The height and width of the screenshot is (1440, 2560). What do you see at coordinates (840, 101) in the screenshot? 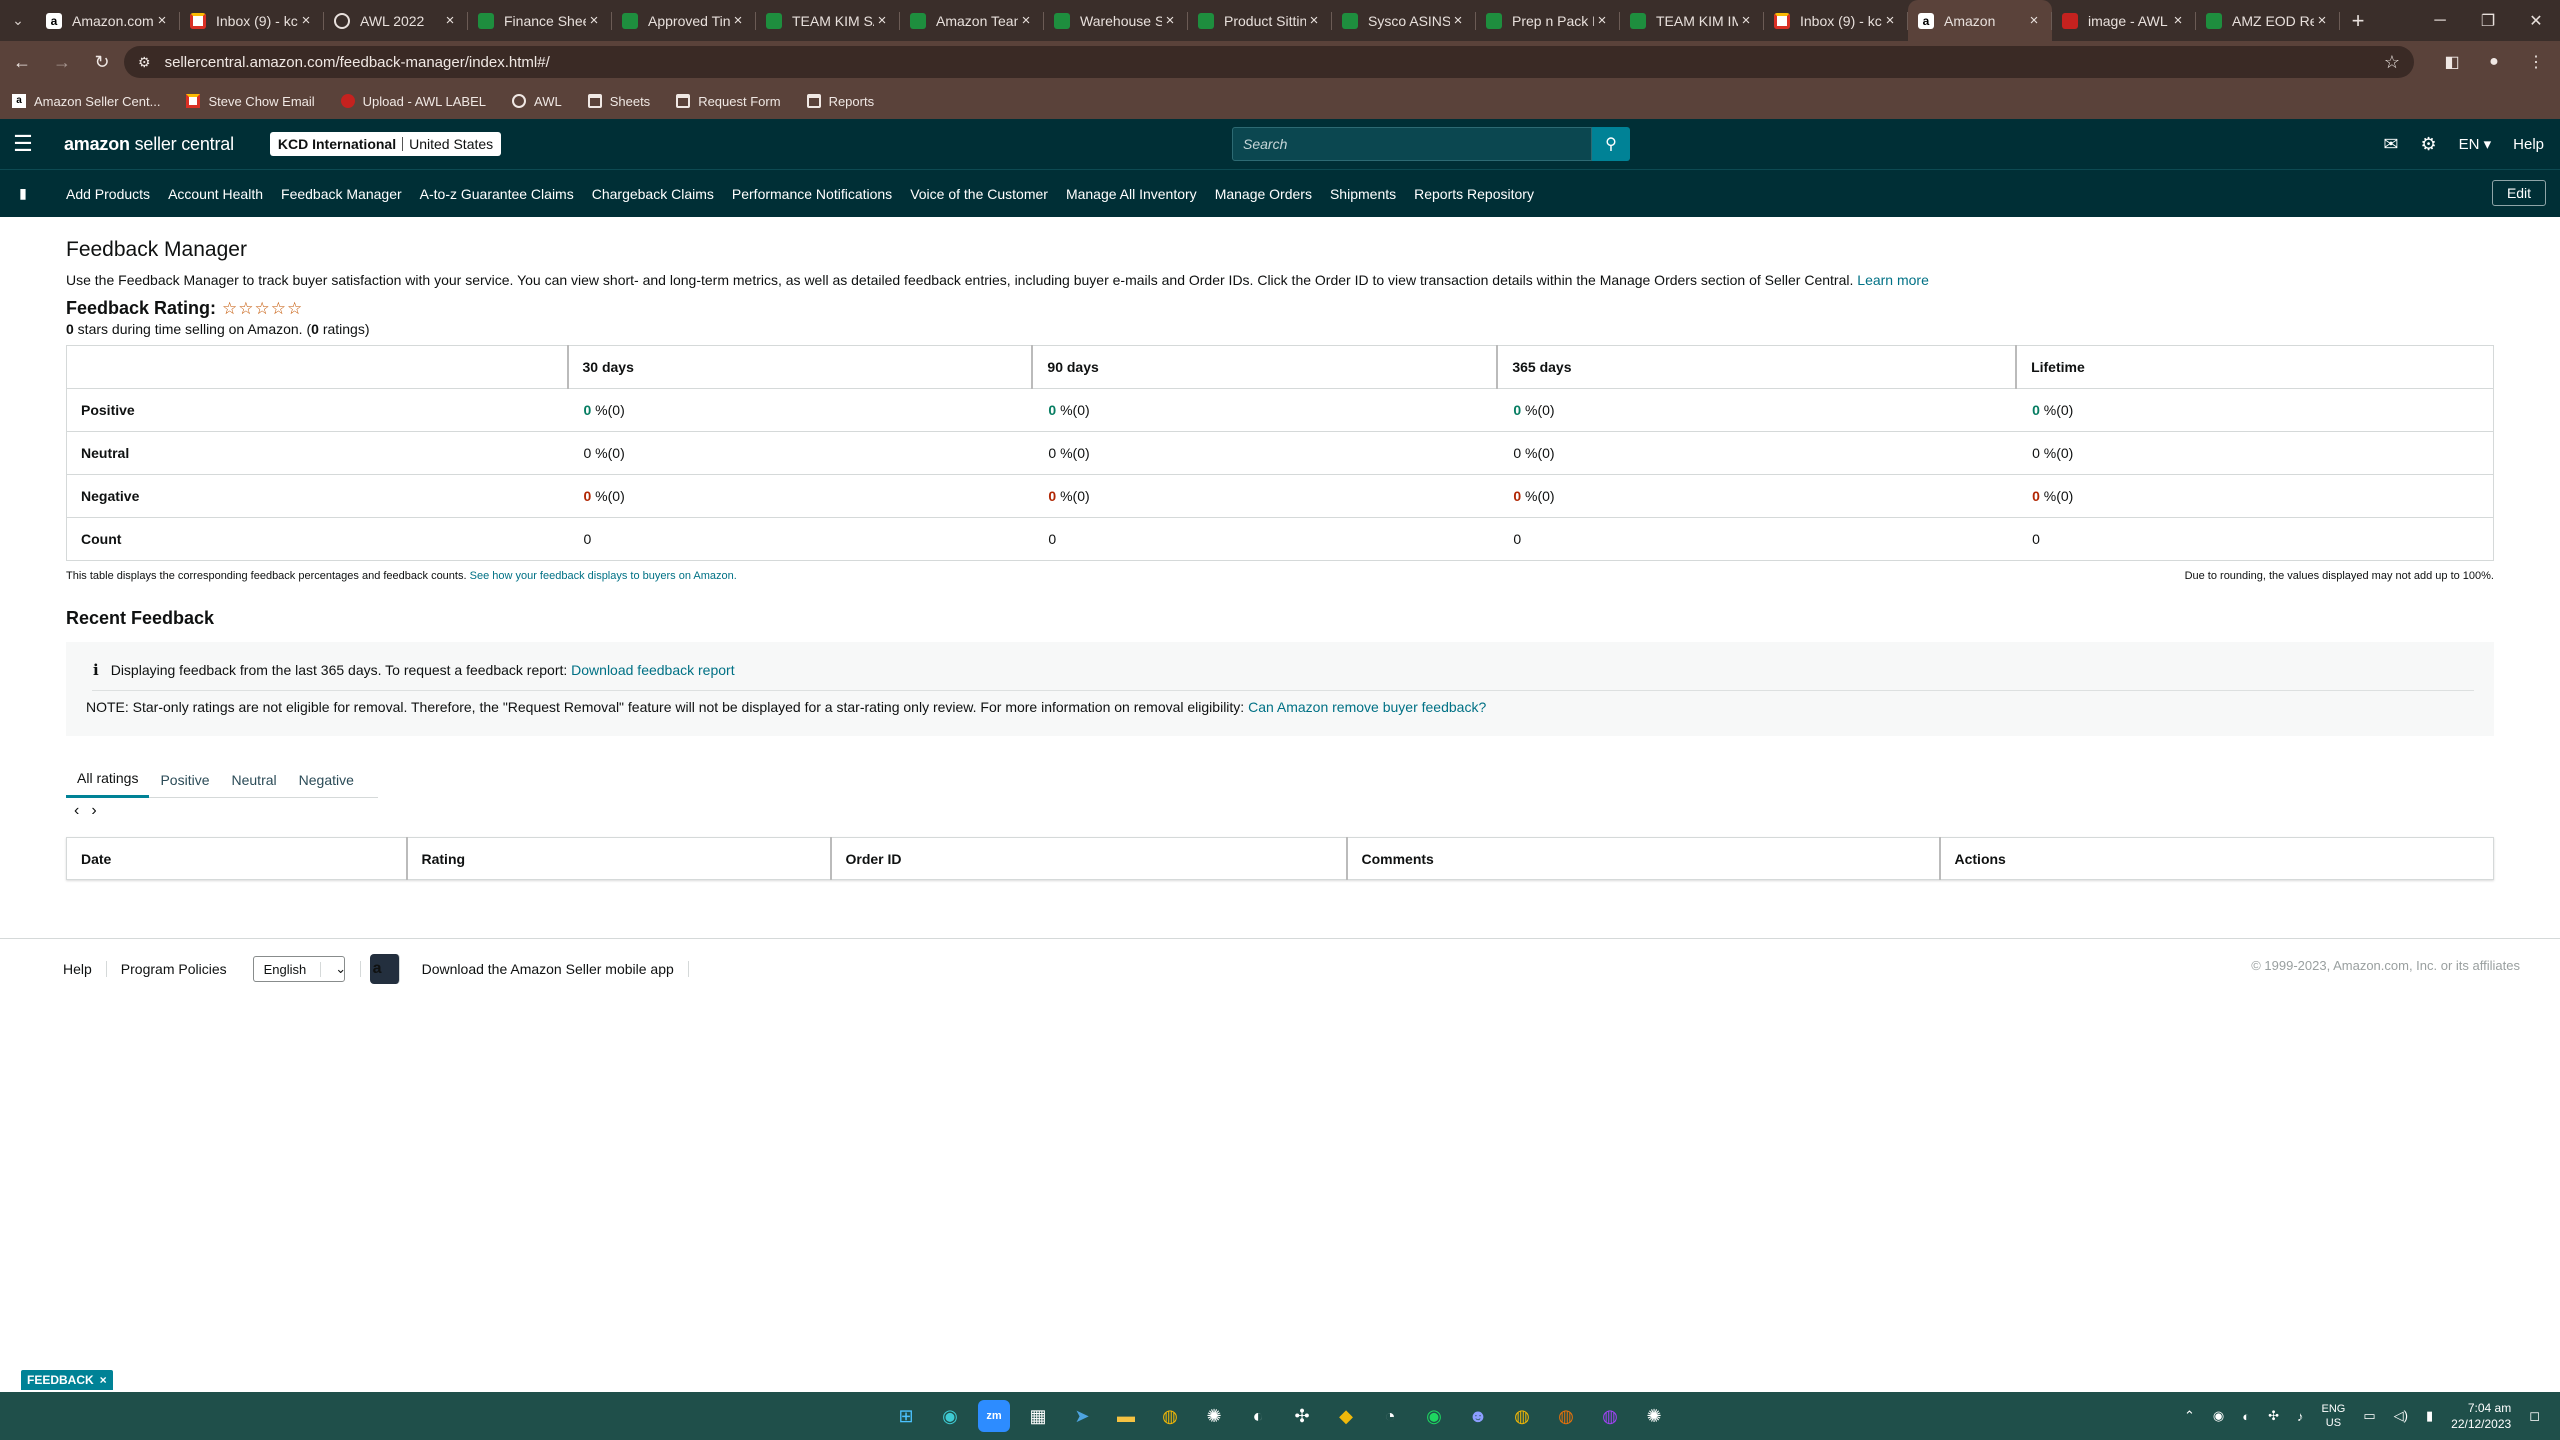
I see `bookmark-item: Reports` at bounding box center [840, 101].